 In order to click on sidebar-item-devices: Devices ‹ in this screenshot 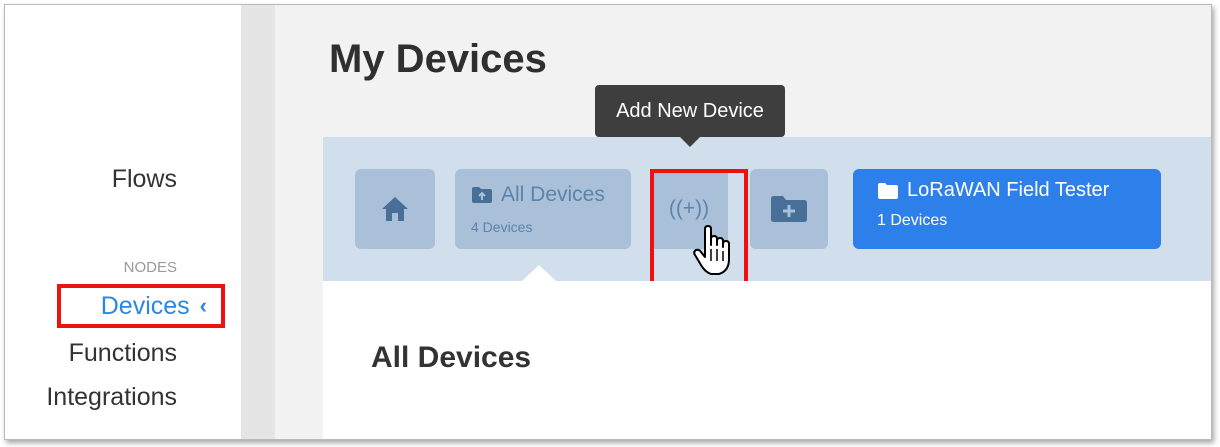, I will do `click(141, 306)`.